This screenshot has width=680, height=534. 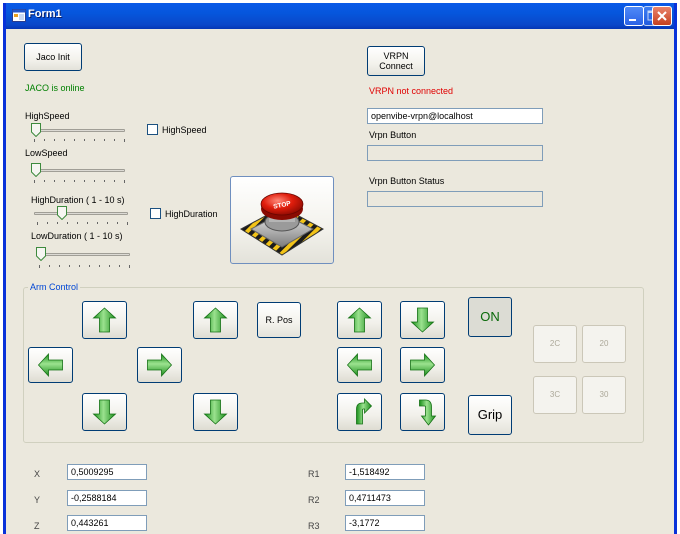 What do you see at coordinates (411, 91) in the screenshot?
I see `vrpn-status-label: VRPN not connected` at bounding box center [411, 91].